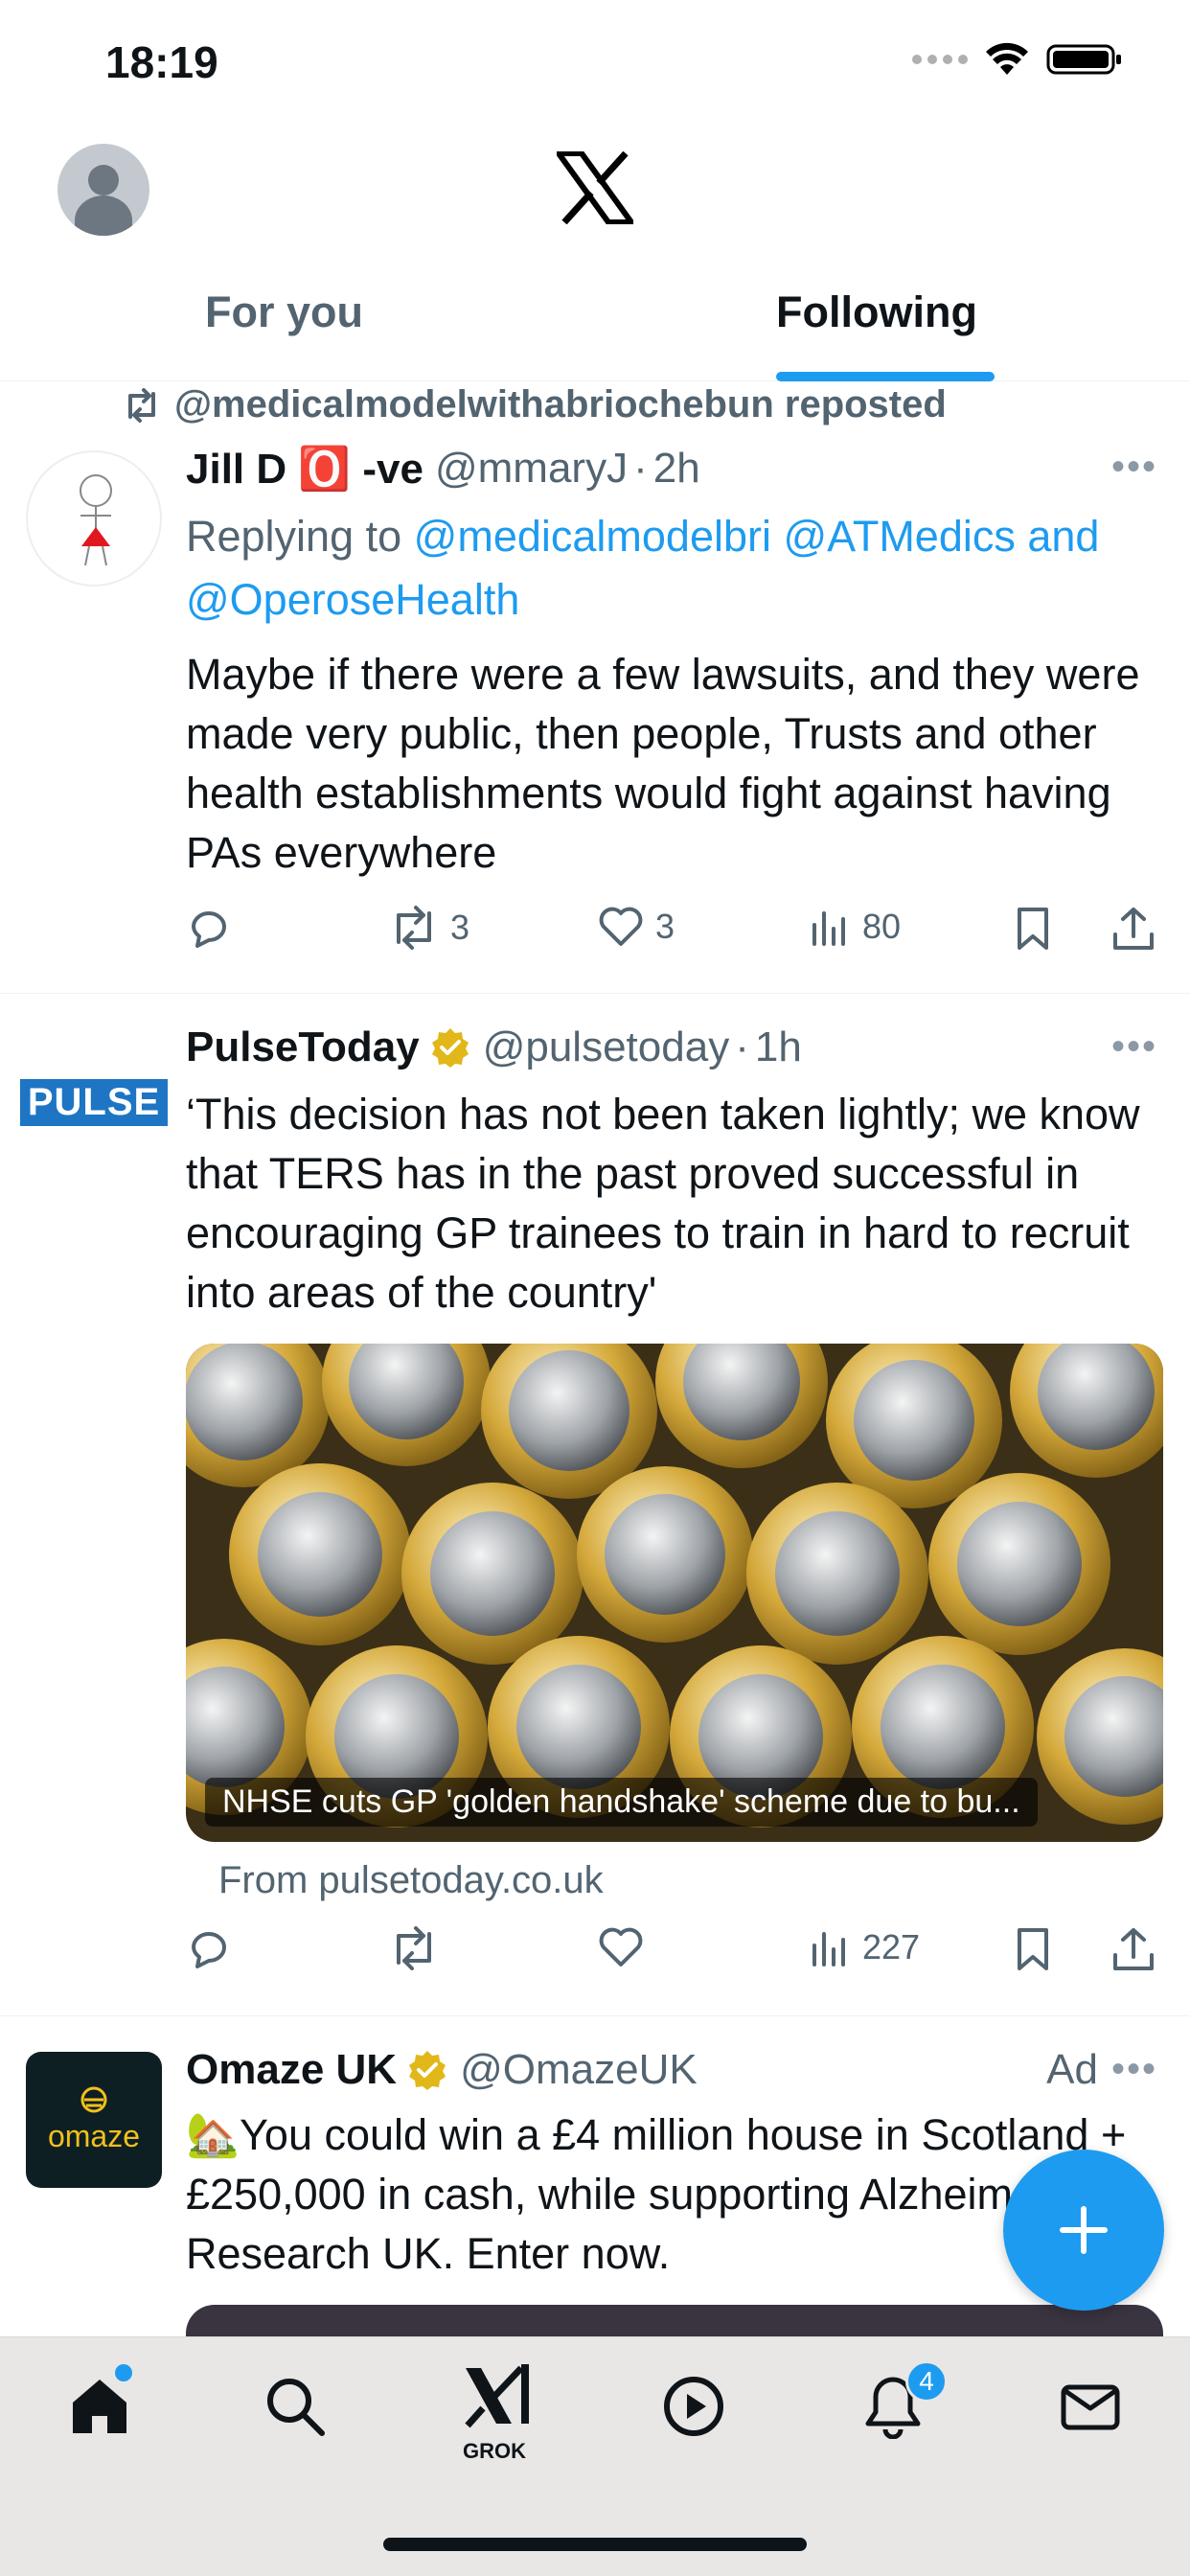 The height and width of the screenshot is (2576, 1190). What do you see at coordinates (352, 599) in the screenshot?
I see `replying-to-link-2: @OperoseHealth` at bounding box center [352, 599].